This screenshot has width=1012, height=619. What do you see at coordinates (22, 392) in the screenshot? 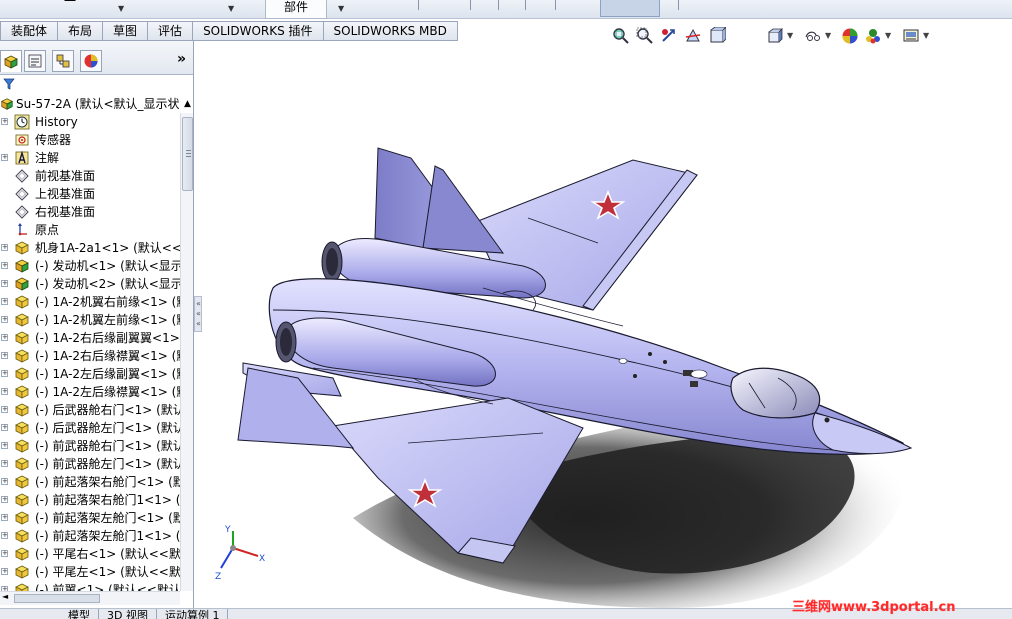
I see `part-icon` at bounding box center [22, 392].